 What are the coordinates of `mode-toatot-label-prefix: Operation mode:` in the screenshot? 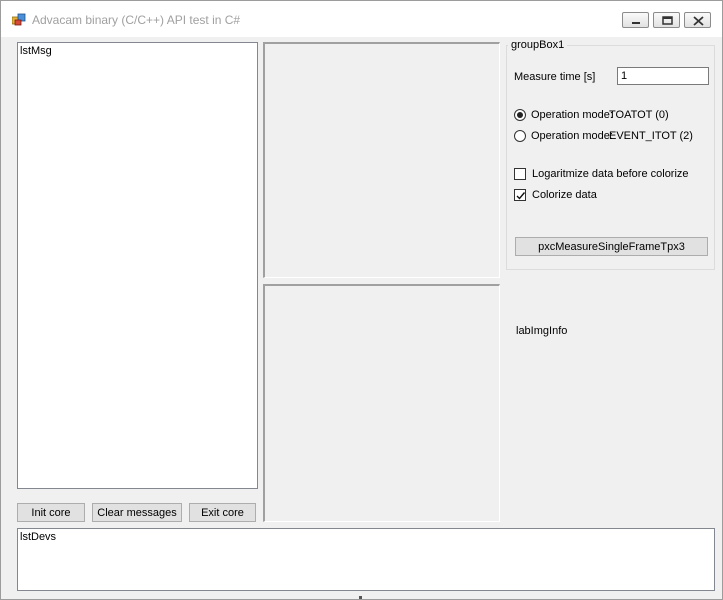 It's located at (572, 115).